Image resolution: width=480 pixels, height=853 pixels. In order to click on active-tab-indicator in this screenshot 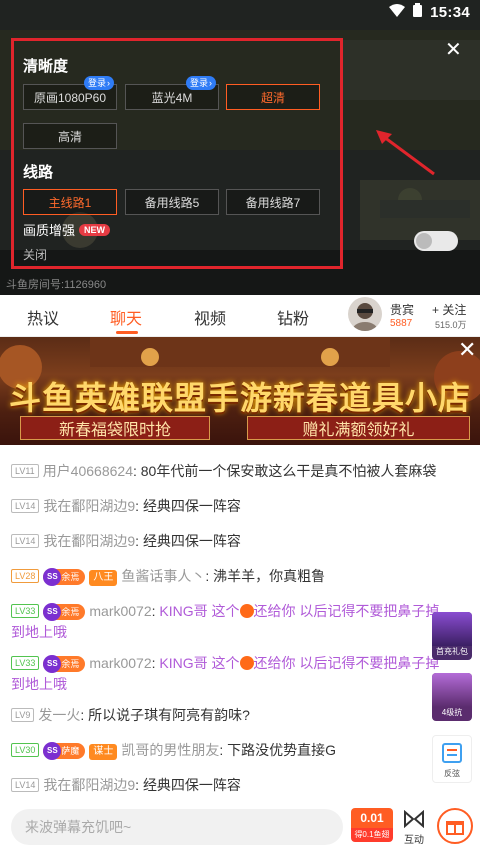, I will do `click(127, 332)`.